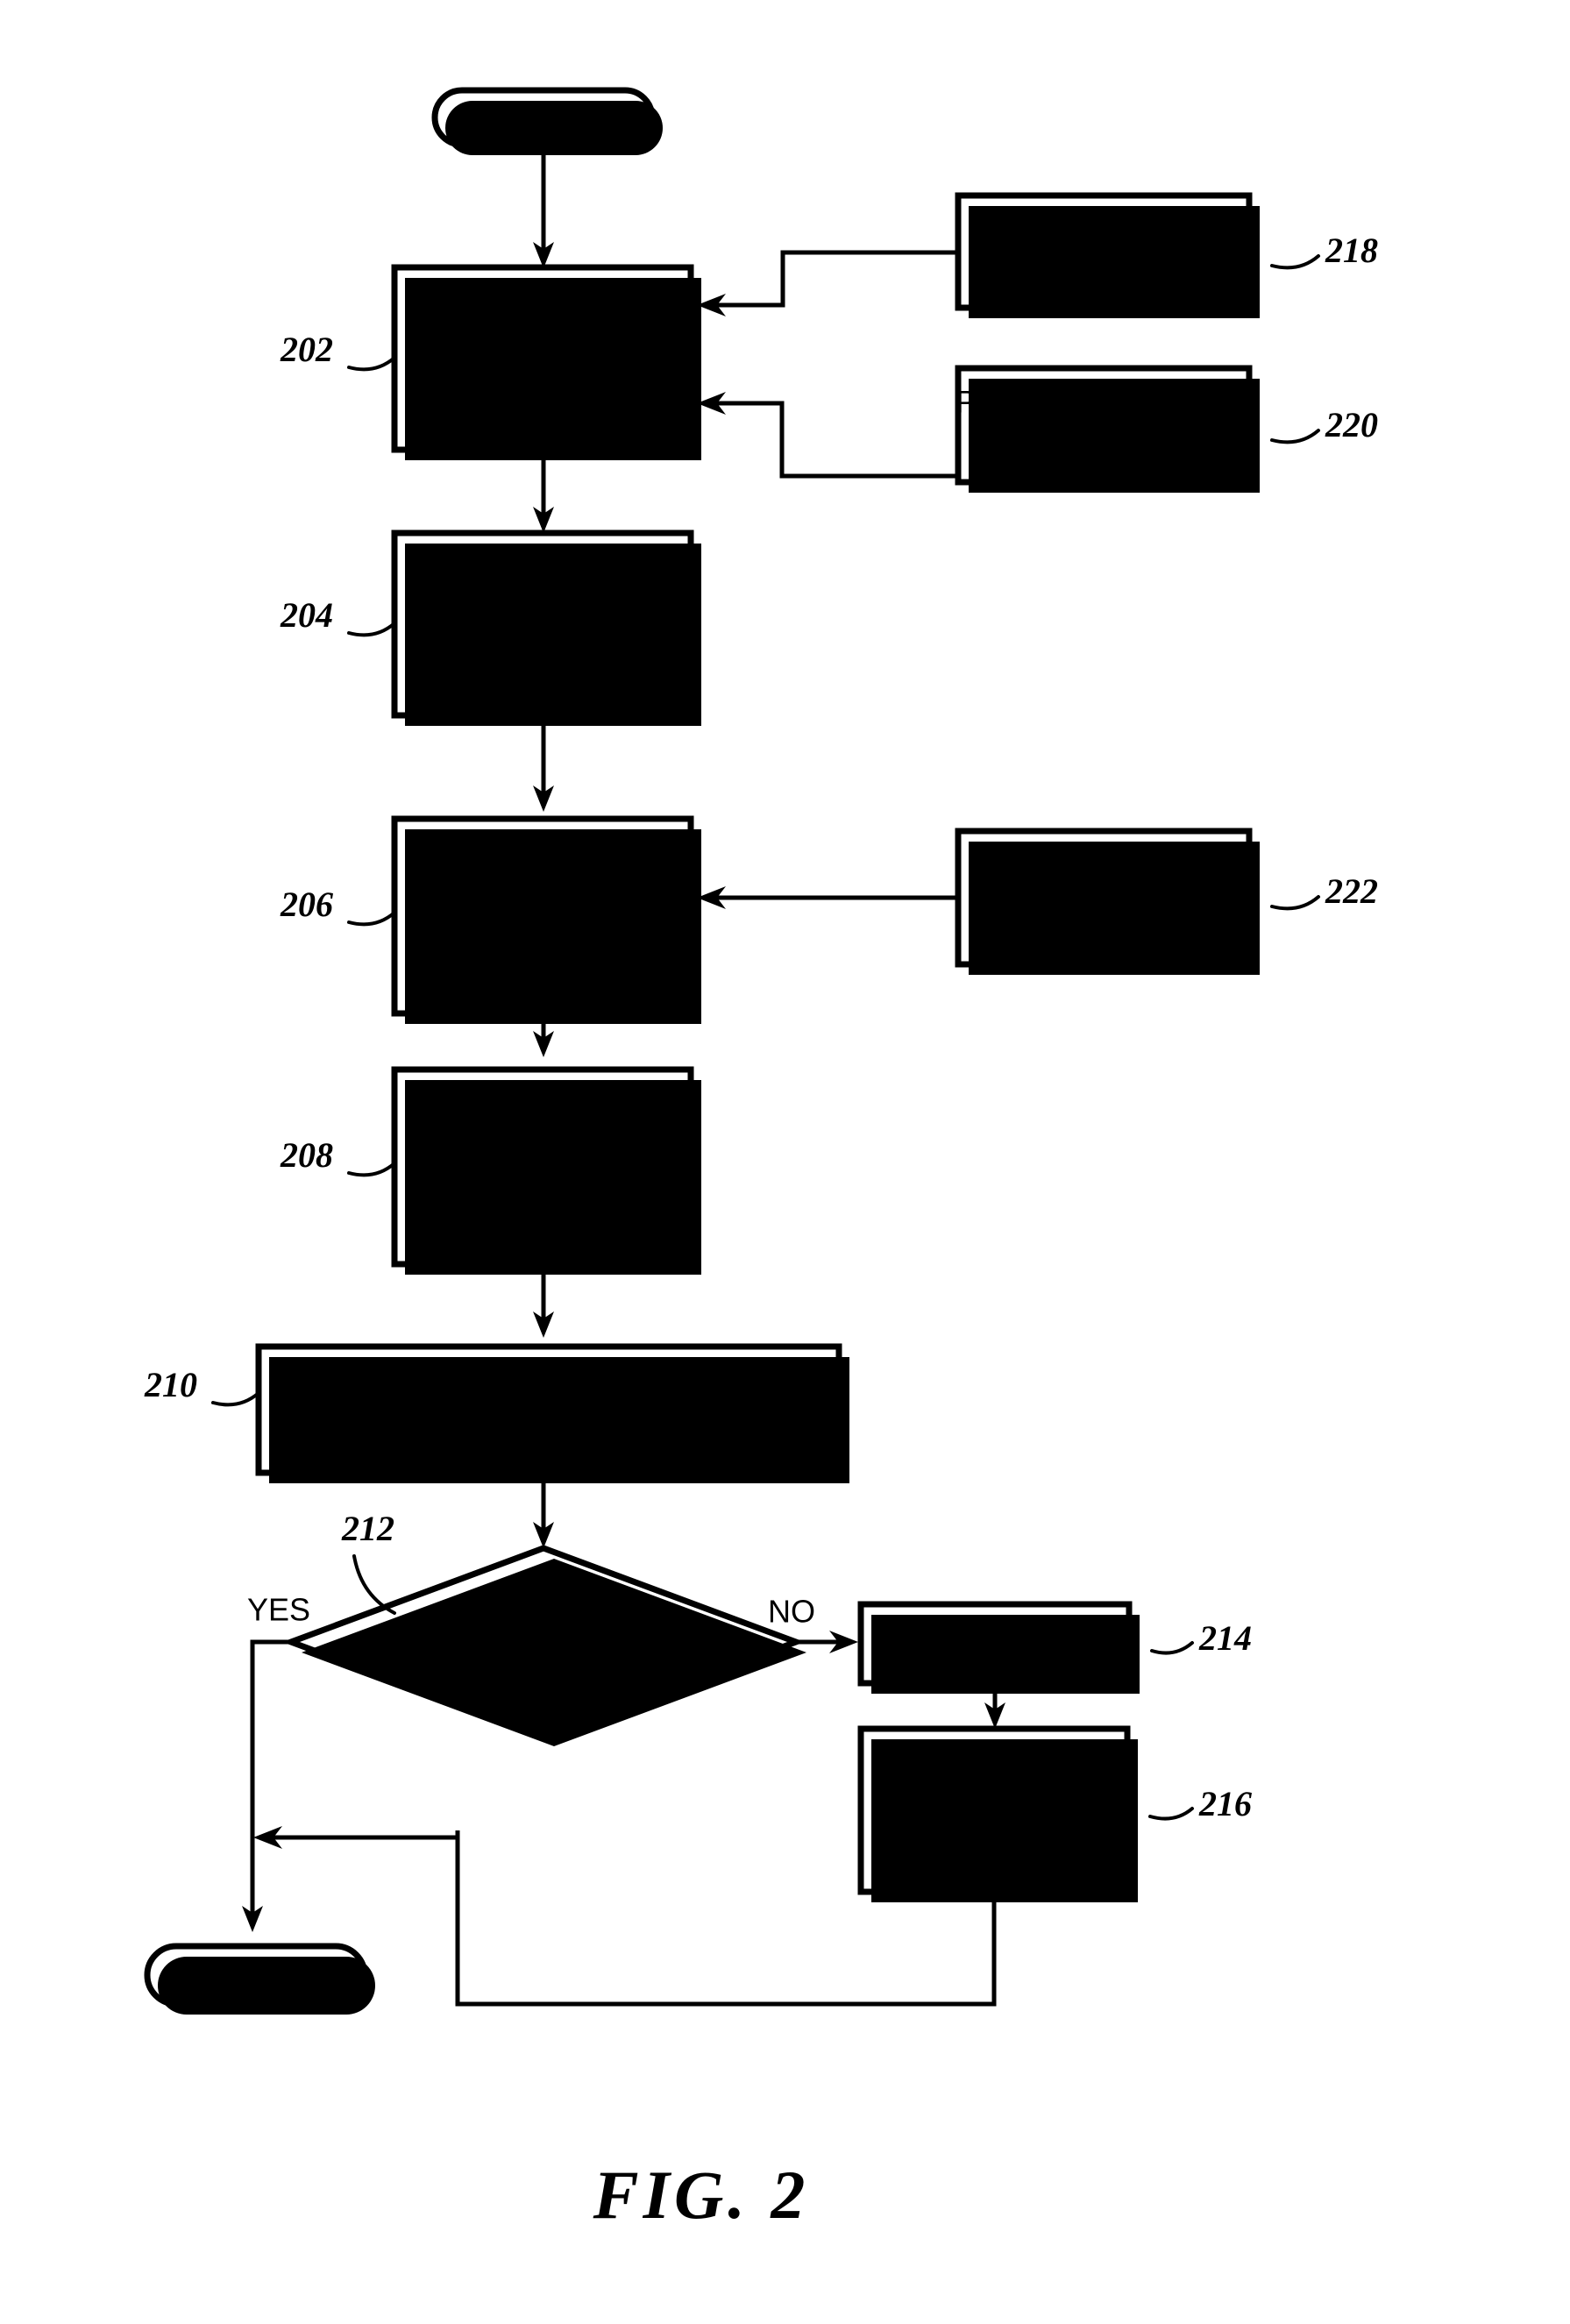 The height and width of the screenshot is (2324, 1570). I want to click on ref-208: 208, so click(338, 1156).